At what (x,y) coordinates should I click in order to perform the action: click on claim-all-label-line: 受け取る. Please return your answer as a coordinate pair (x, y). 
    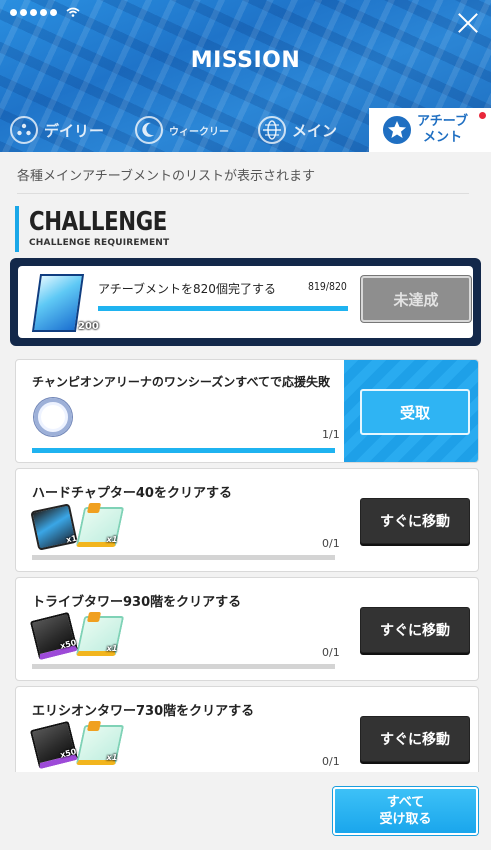
    Looking at the image, I should click on (405, 819).